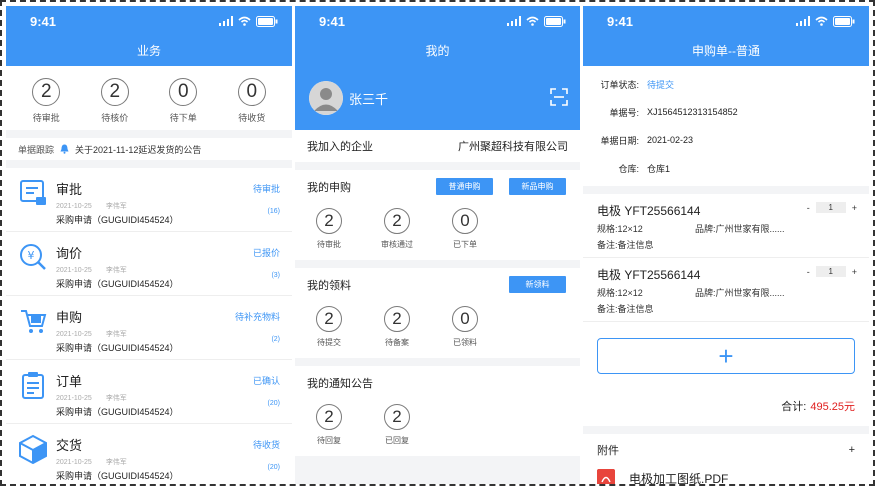 This screenshot has width=875, height=486. What do you see at coordinates (637, 84) in the screenshot?
I see `field-order-status: 订单状态: 待提交` at bounding box center [637, 84].